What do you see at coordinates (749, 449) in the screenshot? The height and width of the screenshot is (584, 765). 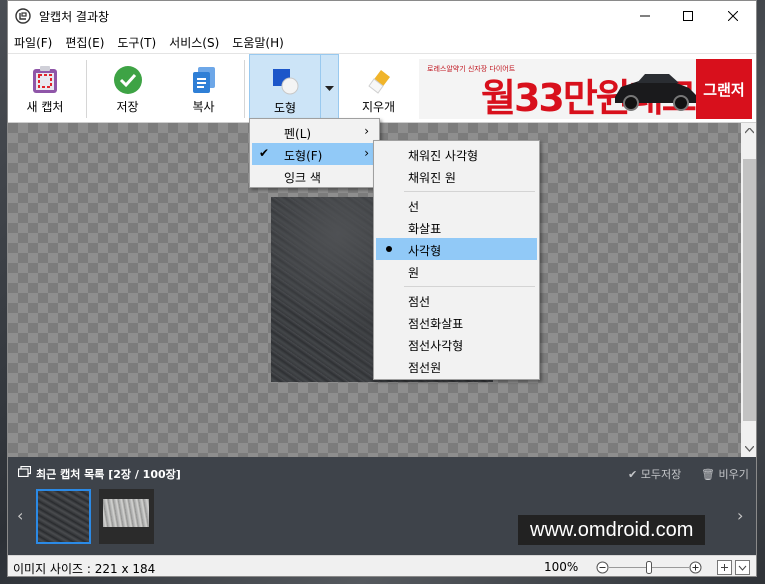 I see `scroll-down-icon` at bounding box center [749, 449].